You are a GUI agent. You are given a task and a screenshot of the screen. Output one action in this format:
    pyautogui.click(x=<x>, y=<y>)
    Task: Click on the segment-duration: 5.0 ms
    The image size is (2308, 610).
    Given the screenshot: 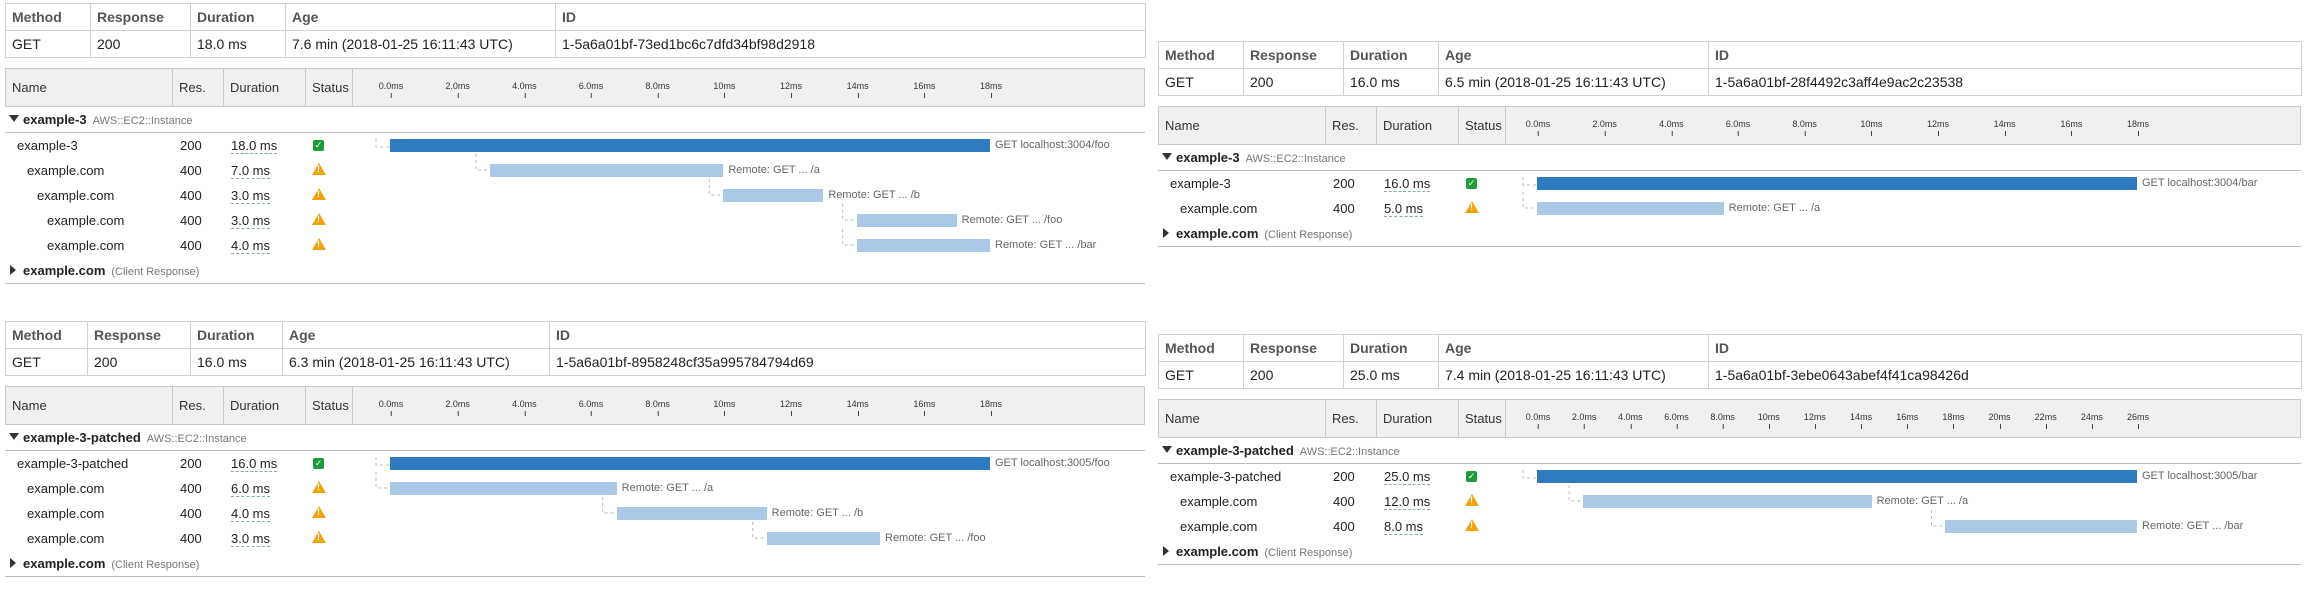 What is the action you would take?
    pyautogui.click(x=1404, y=208)
    